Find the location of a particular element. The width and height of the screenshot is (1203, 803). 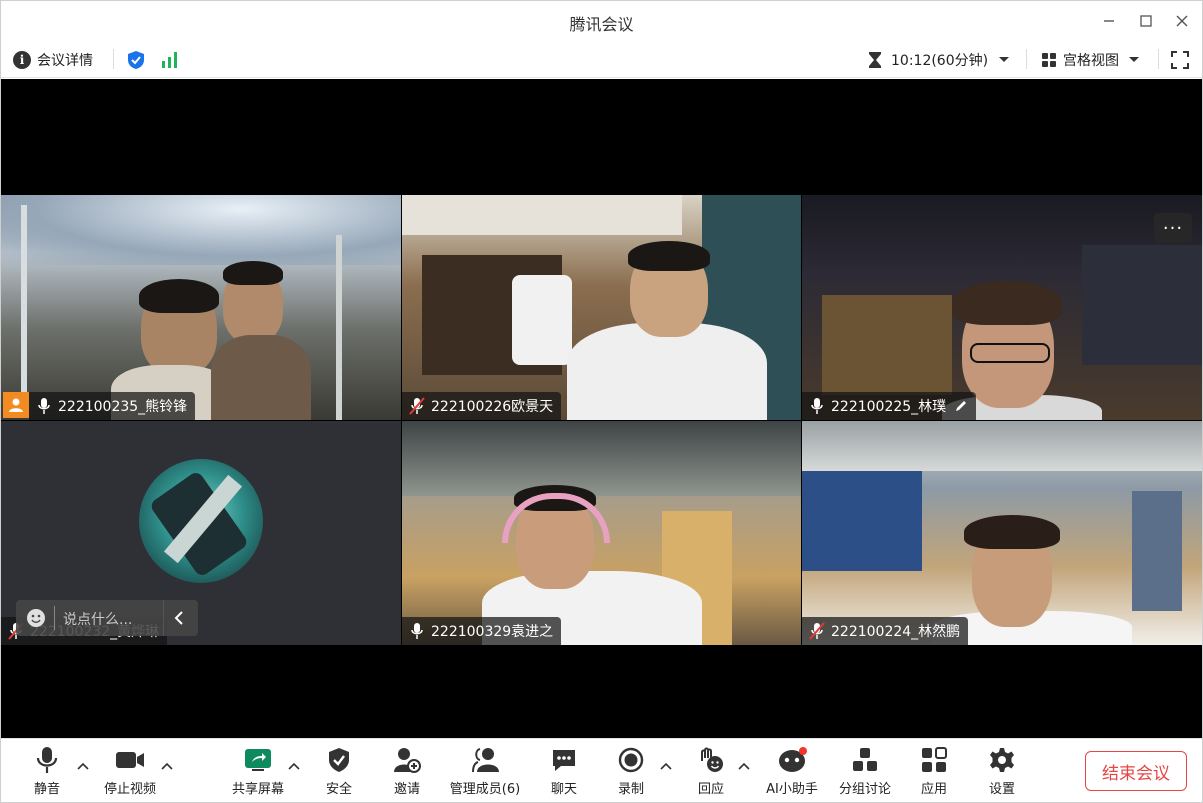

maximize-icon is located at coordinates (1146, 21).